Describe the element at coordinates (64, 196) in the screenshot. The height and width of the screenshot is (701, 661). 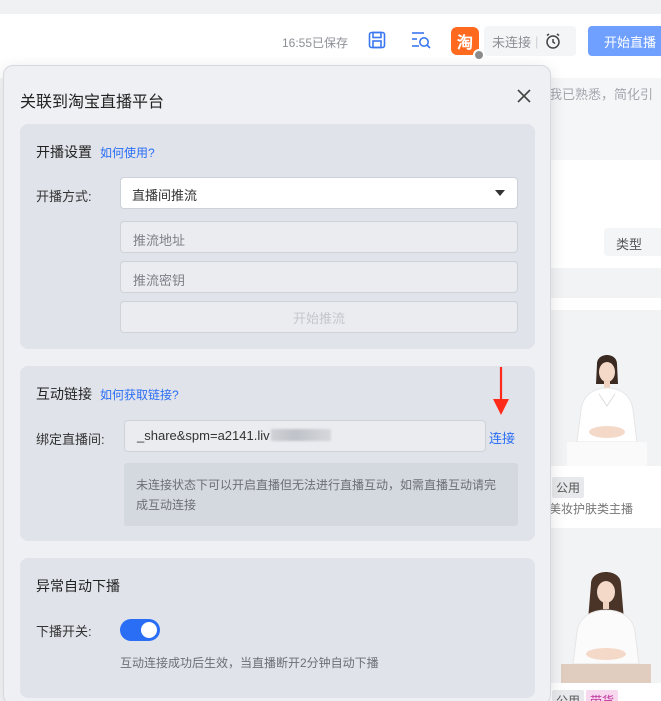
I see `stream-mode-label: 开播方式:` at that location.